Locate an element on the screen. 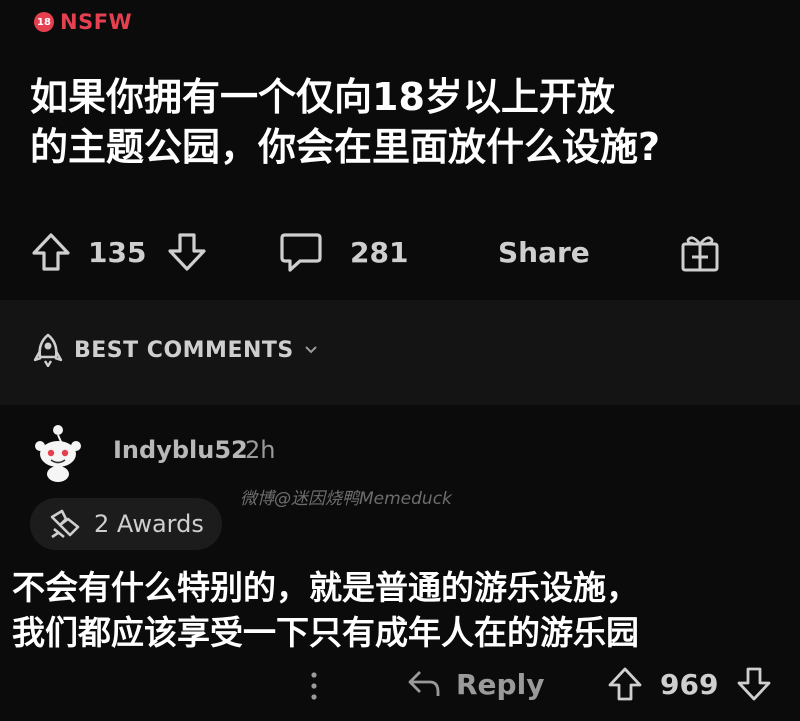 The image size is (800, 721). comment-body-line-2: 我们都应该享受一下只有成年人在的游乐园 is located at coordinates (325, 632).